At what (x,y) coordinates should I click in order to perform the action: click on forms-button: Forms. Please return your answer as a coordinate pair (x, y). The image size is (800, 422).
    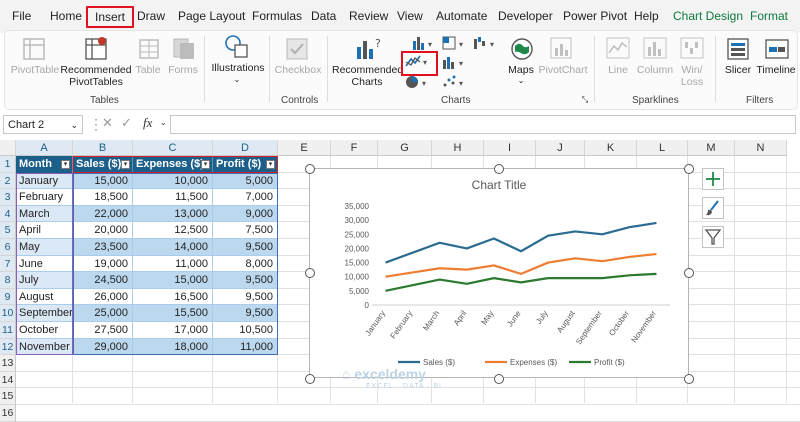
    Looking at the image, I should click on (183, 70).